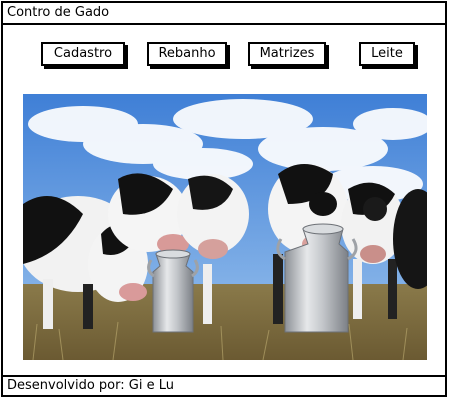 This screenshot has height=400, width=450. What do you see at coordinates (287, 54) in the screenshot?
I see `matrizes-button: Matrizes` at bounding box center [287, 54].